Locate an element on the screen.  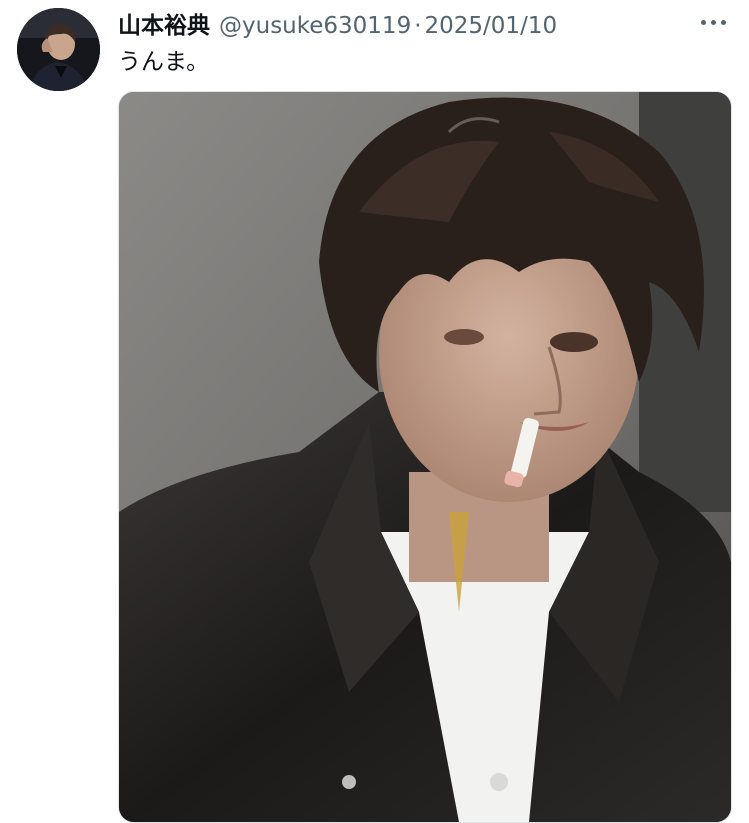
avatar is located at coordinates (58, 49).